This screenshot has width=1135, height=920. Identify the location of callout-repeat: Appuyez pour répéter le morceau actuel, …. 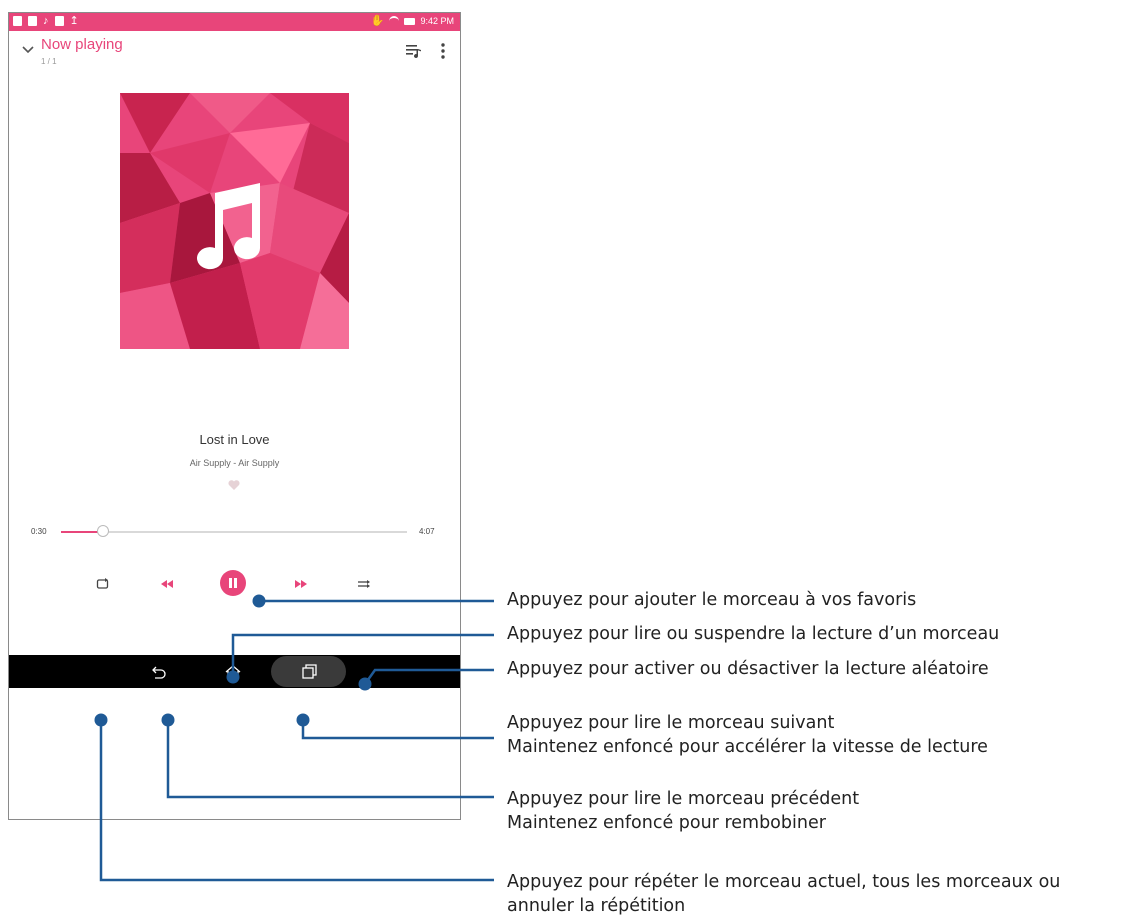
(783, 894).